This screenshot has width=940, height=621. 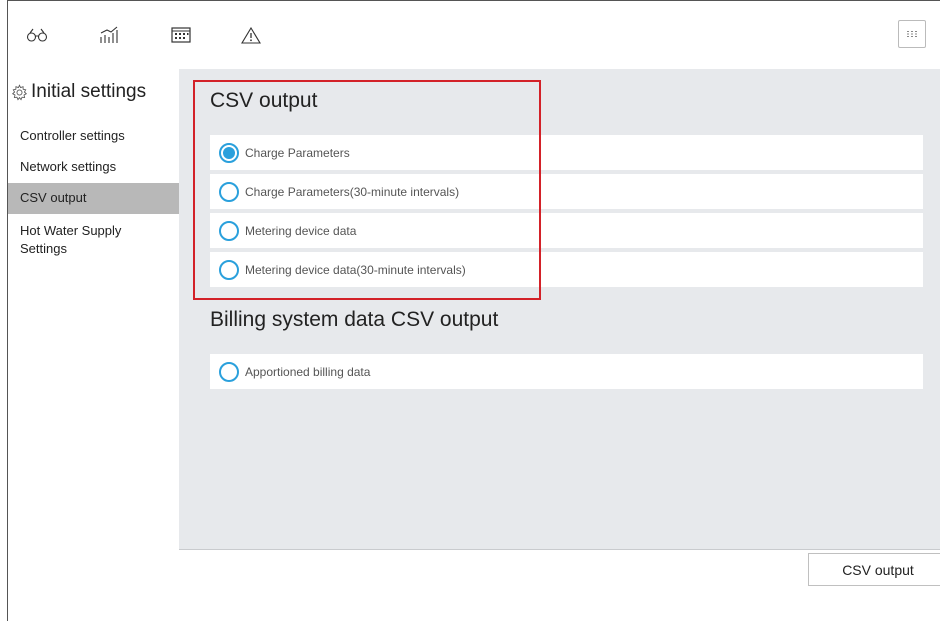 I want to click on sidebar-title: Initial settings, so click(x=77, y=92).